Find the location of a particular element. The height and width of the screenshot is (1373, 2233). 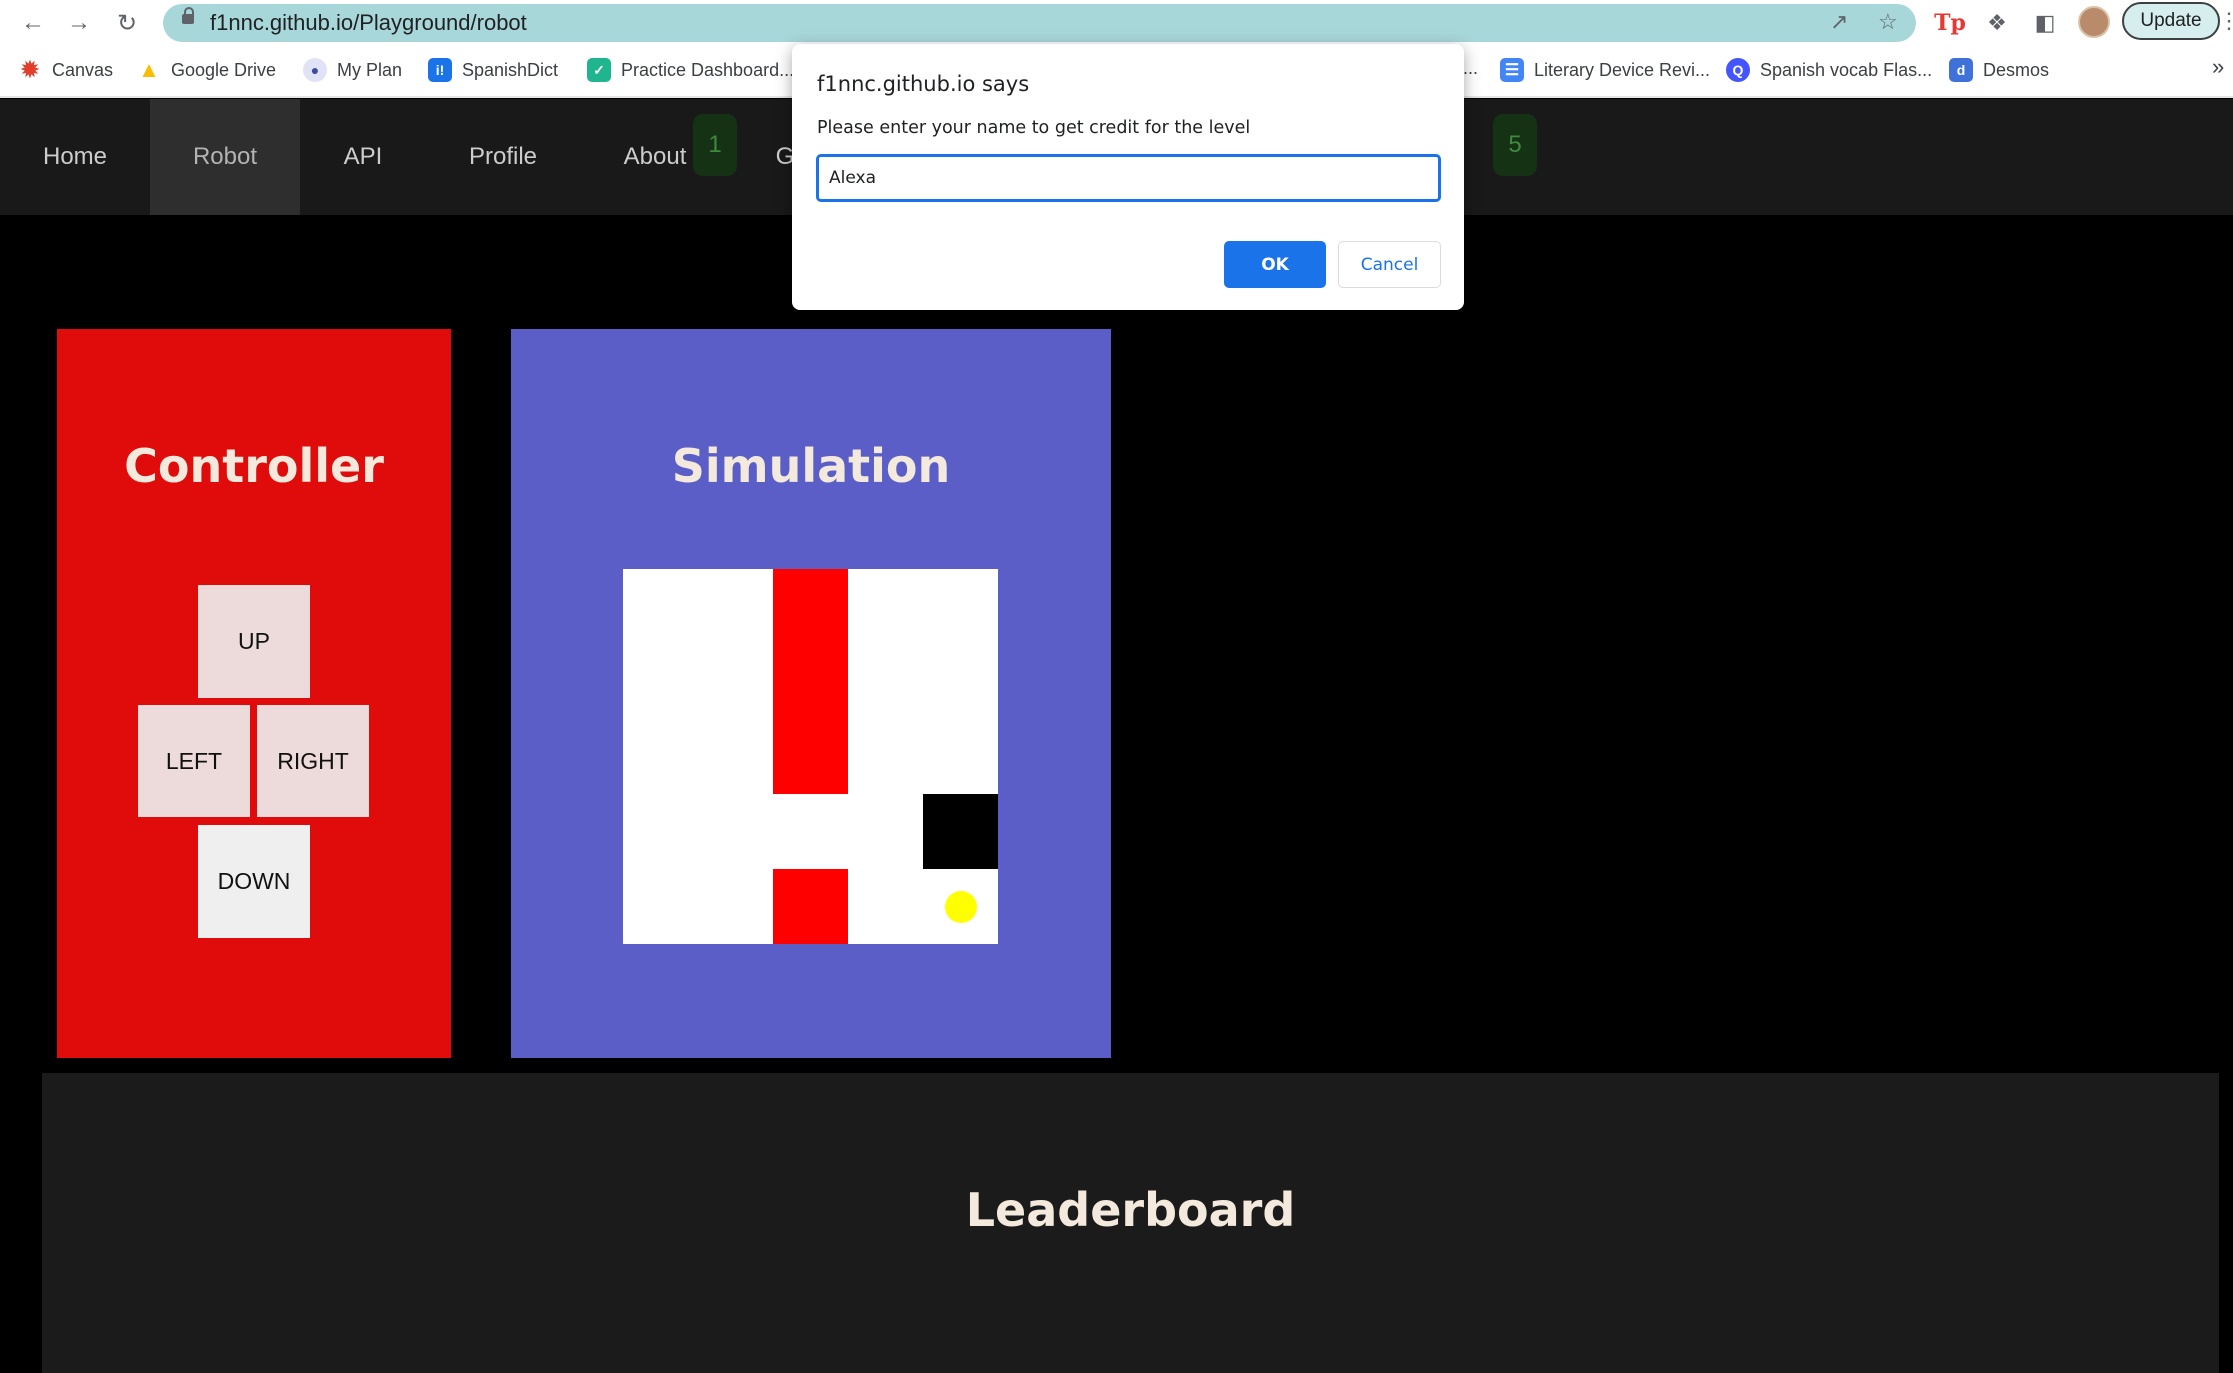

menu-kebab-icon: ⋮ is located at coordinates (2225, 21).